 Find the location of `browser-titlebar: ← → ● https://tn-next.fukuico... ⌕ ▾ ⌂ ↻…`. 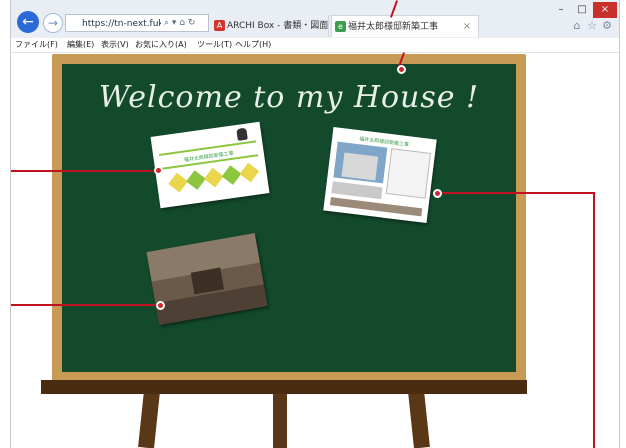

browser-titlebar: ← → ● https://tn-next.fukuico... ⌕ ▾ ⌂ ↻… is located at coordinates (315, 19).